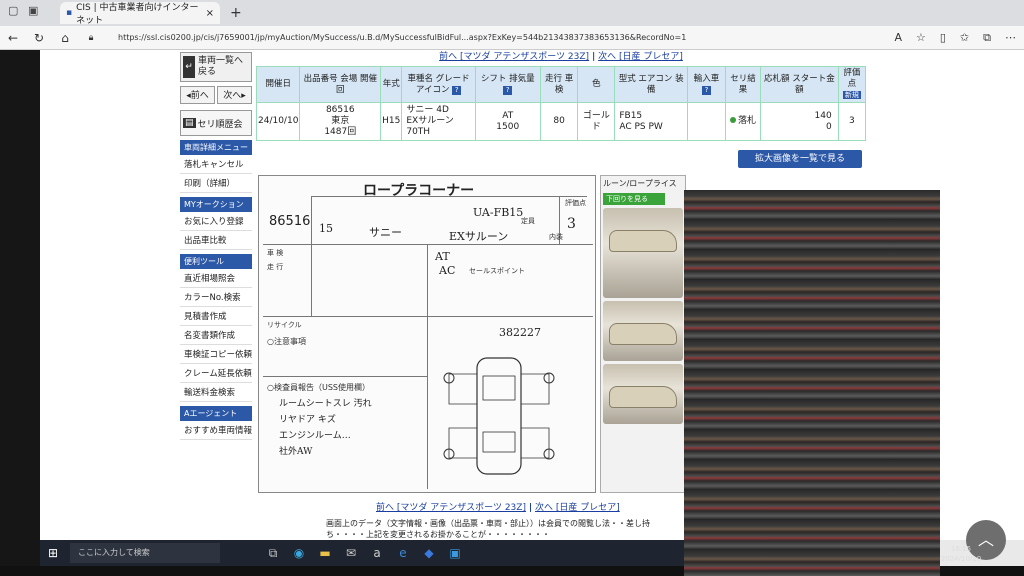  I want to click on site-favicon-icon: ▪, so click(69, 13).